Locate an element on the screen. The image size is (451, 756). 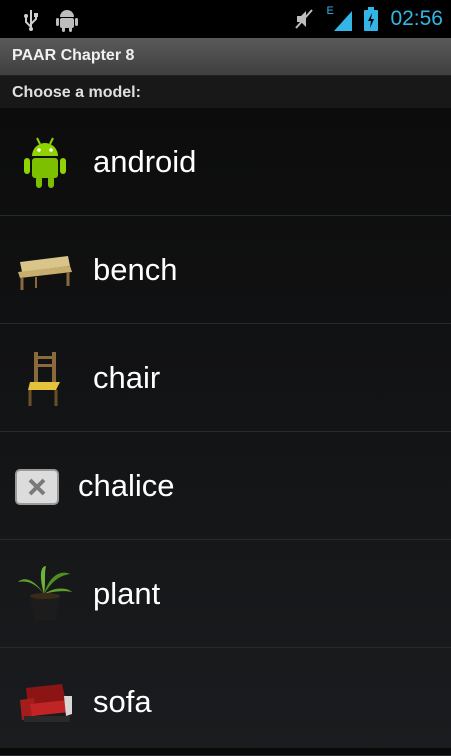
list-item-label: chalice is located at coordinates (126, 485).